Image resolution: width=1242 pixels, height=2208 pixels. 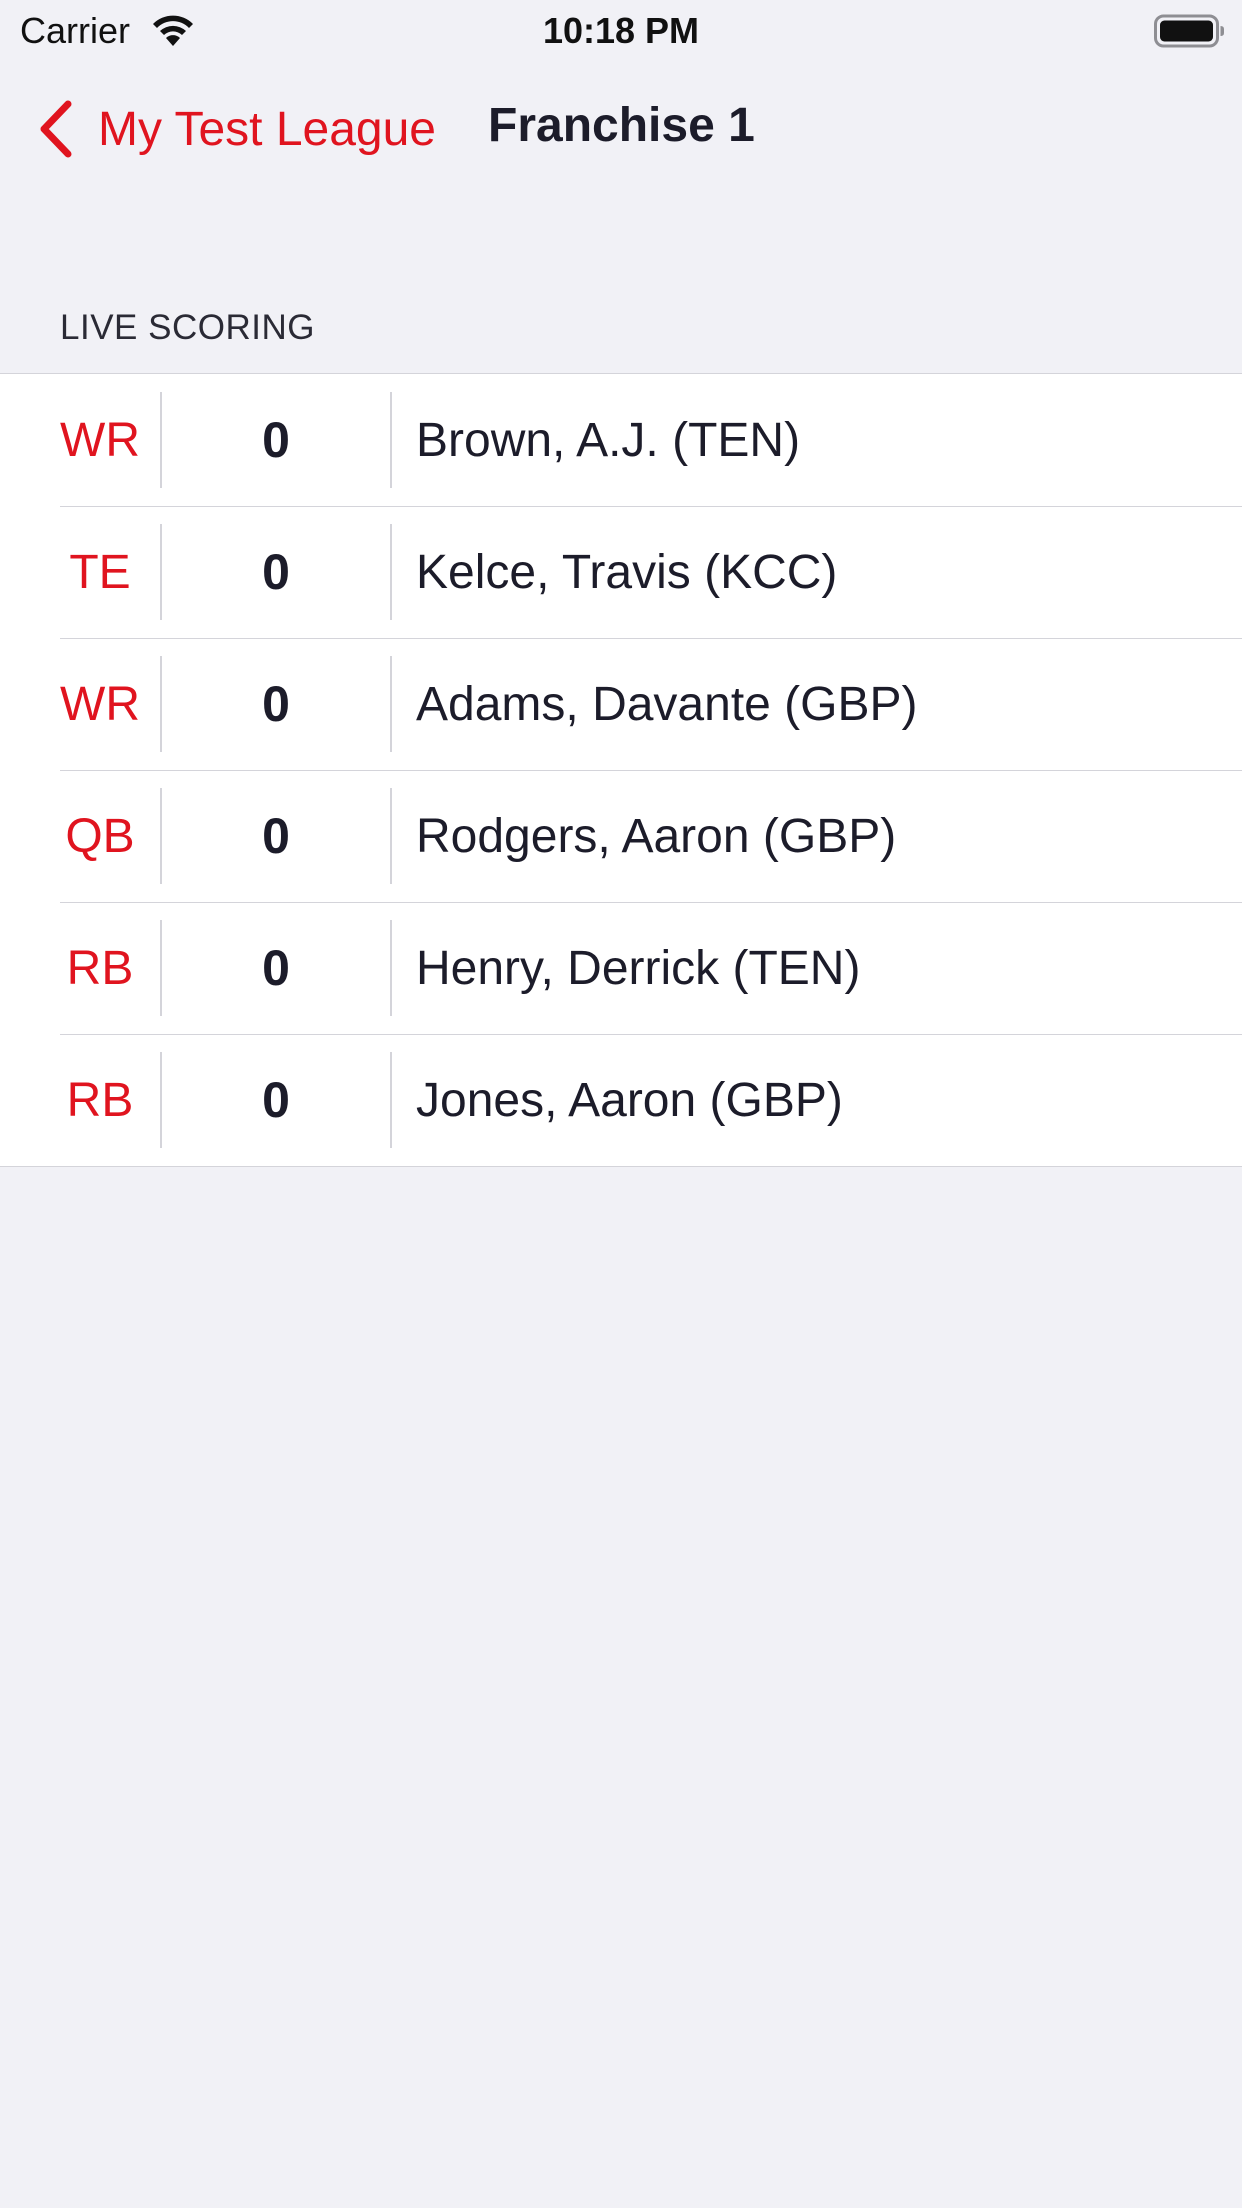 I want to click on page-title: Franchise 1, so click(x=621, y=125).